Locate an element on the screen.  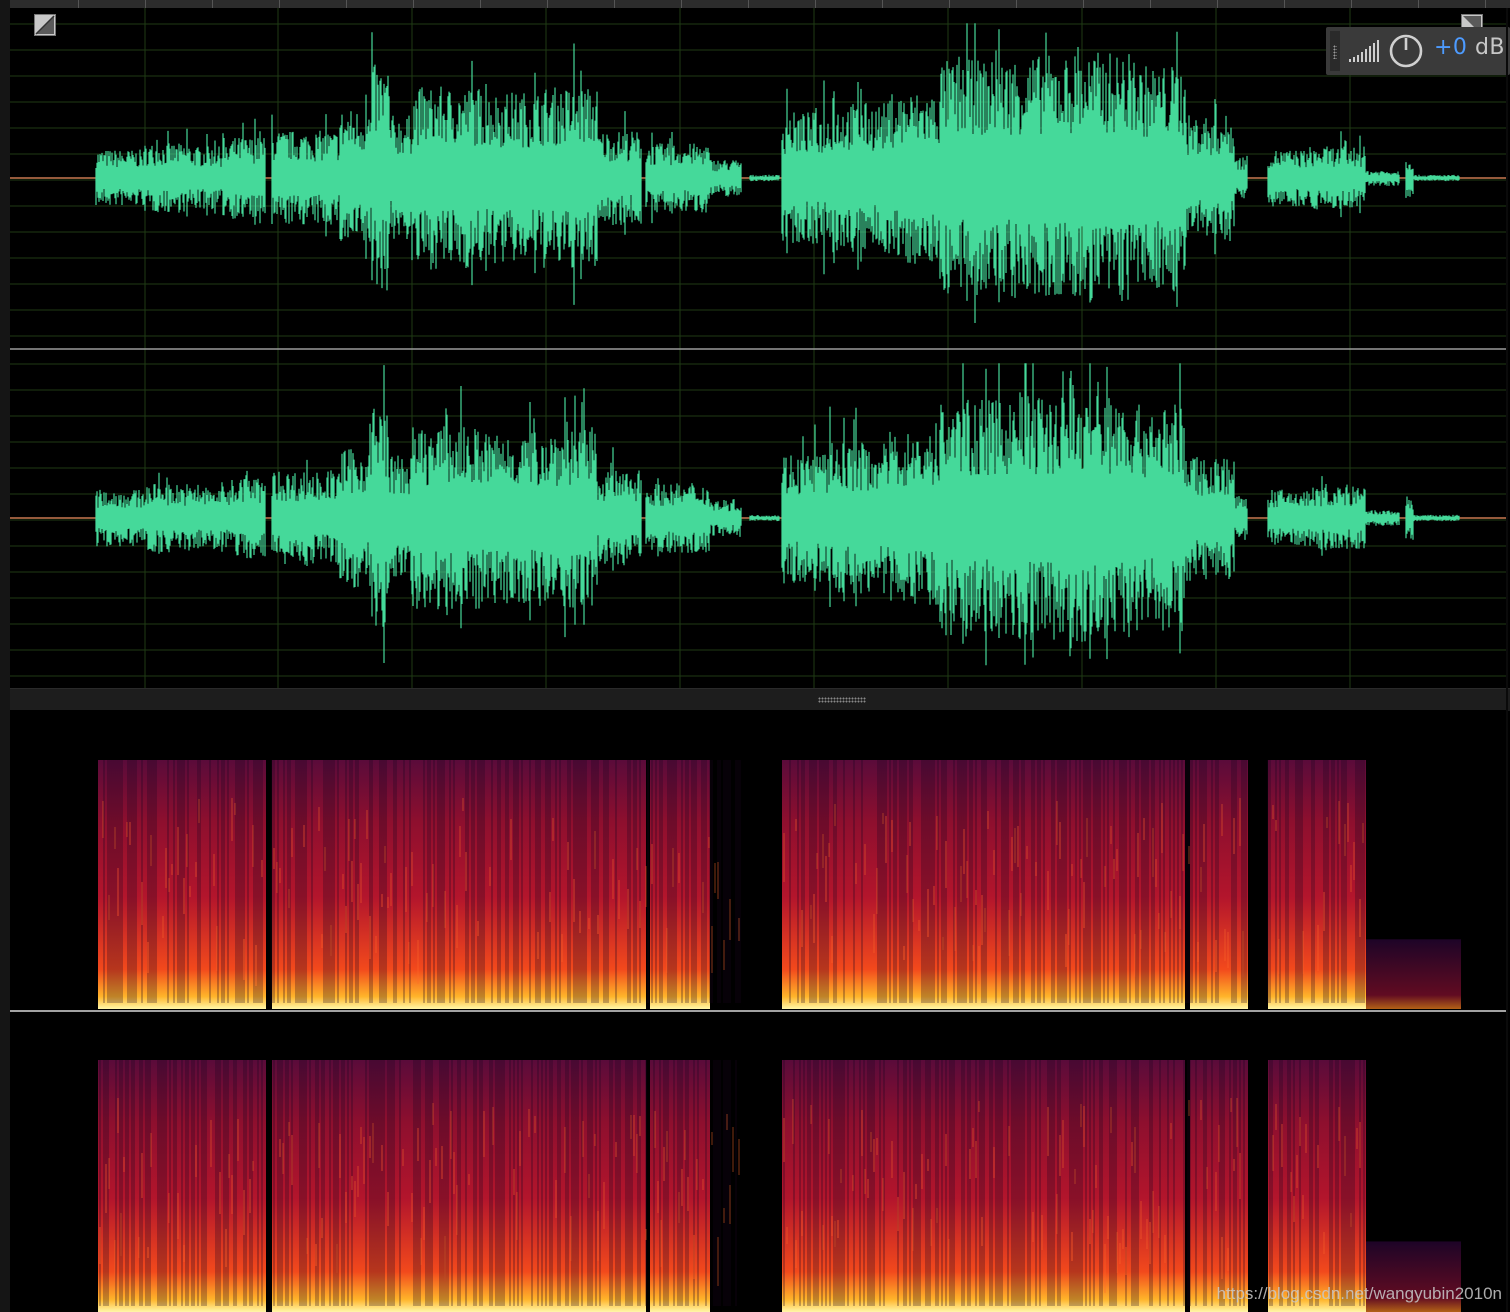
gain-hud: +0 dB is located at coordinates (1418, 51).